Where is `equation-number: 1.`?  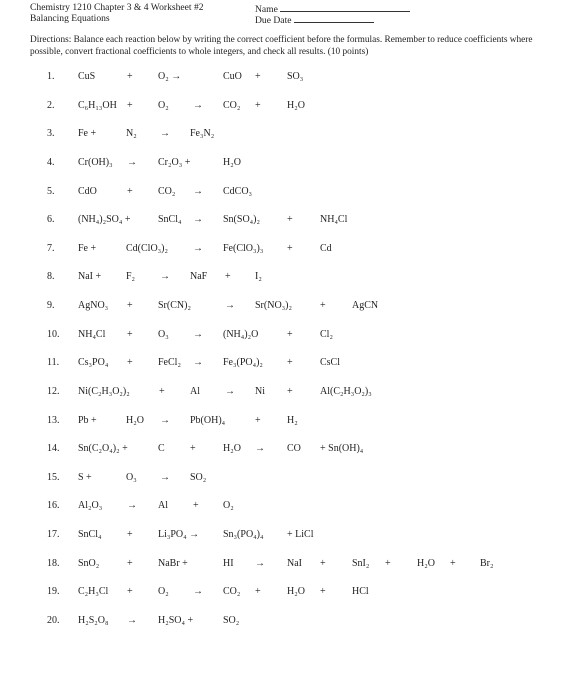 equation-number: 1. is located at coordinates (51, 76).